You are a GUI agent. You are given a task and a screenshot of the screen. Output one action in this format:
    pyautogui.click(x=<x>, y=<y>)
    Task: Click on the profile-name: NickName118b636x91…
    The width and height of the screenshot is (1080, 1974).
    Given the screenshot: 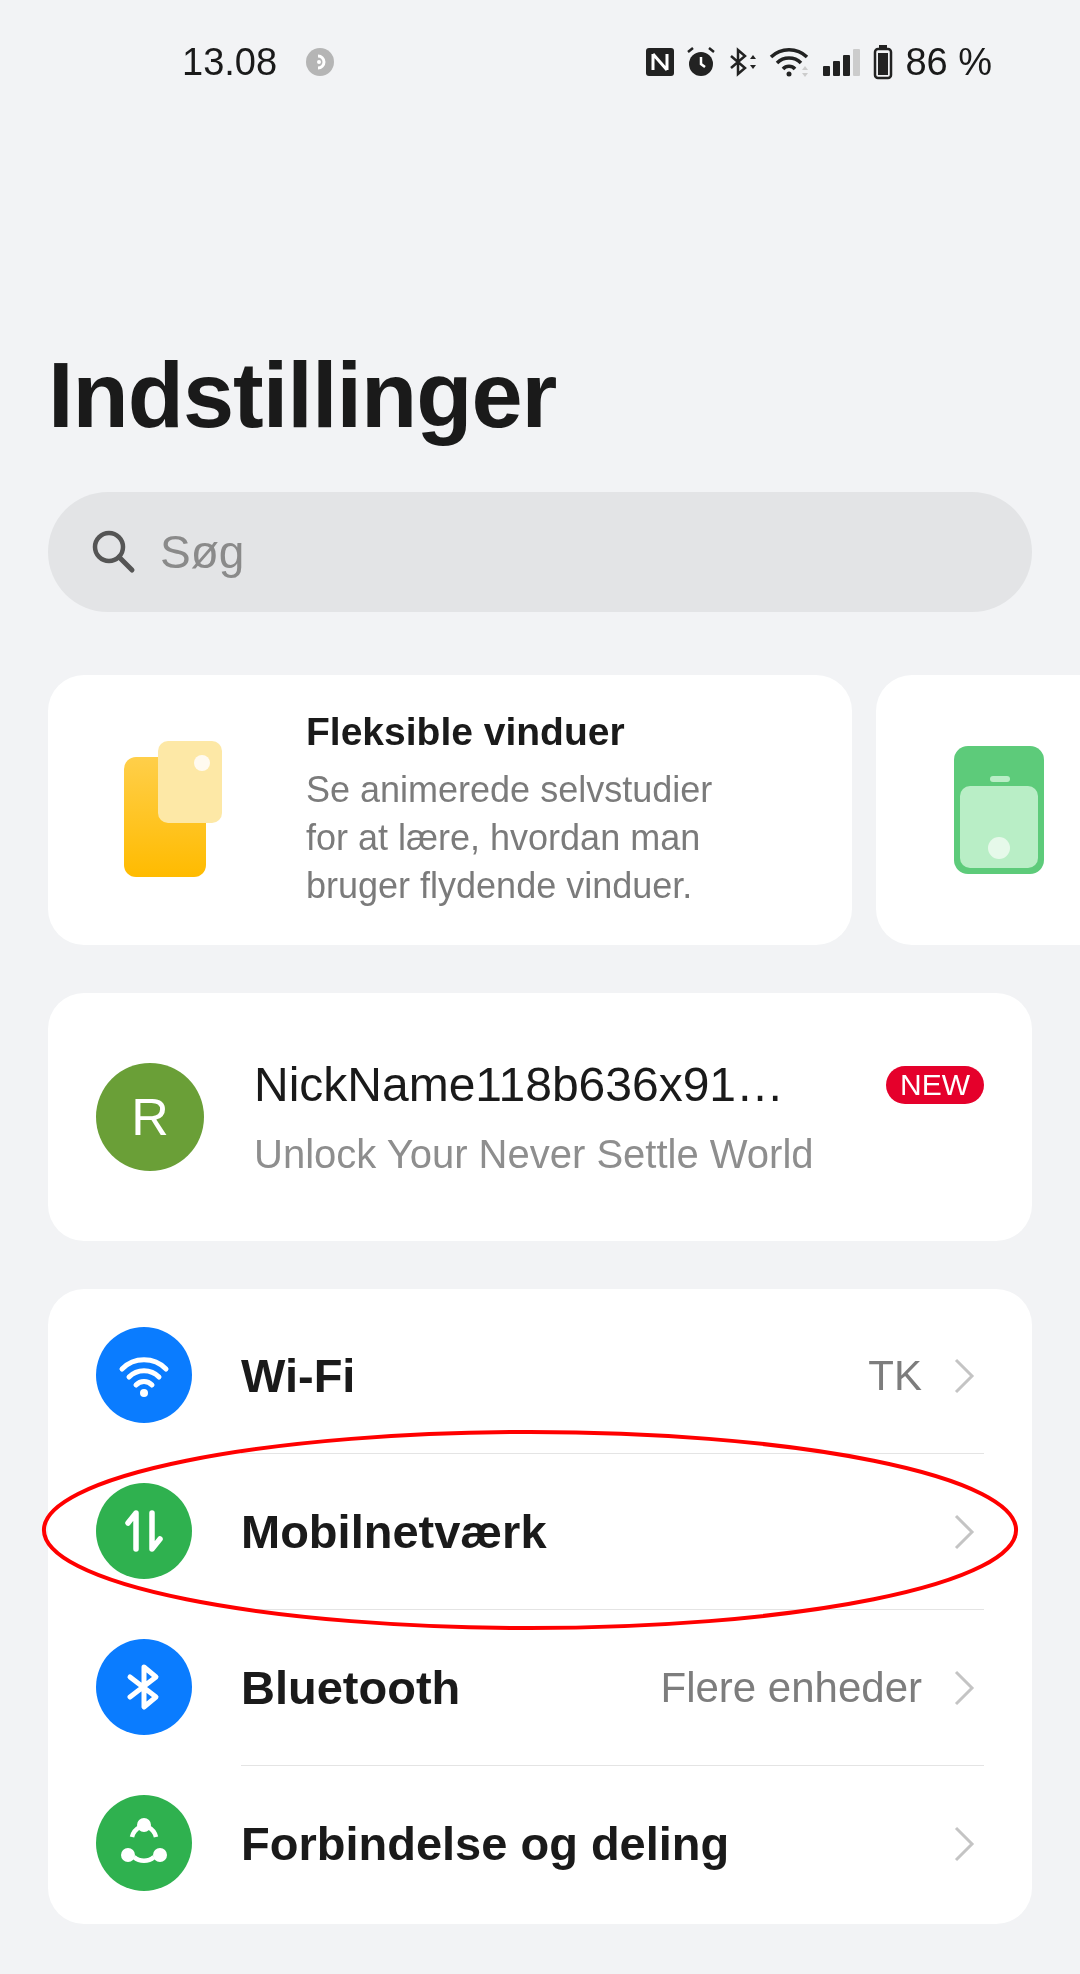 What is the action you would take?
    pyautogui.click(x=519, y=1084)
    